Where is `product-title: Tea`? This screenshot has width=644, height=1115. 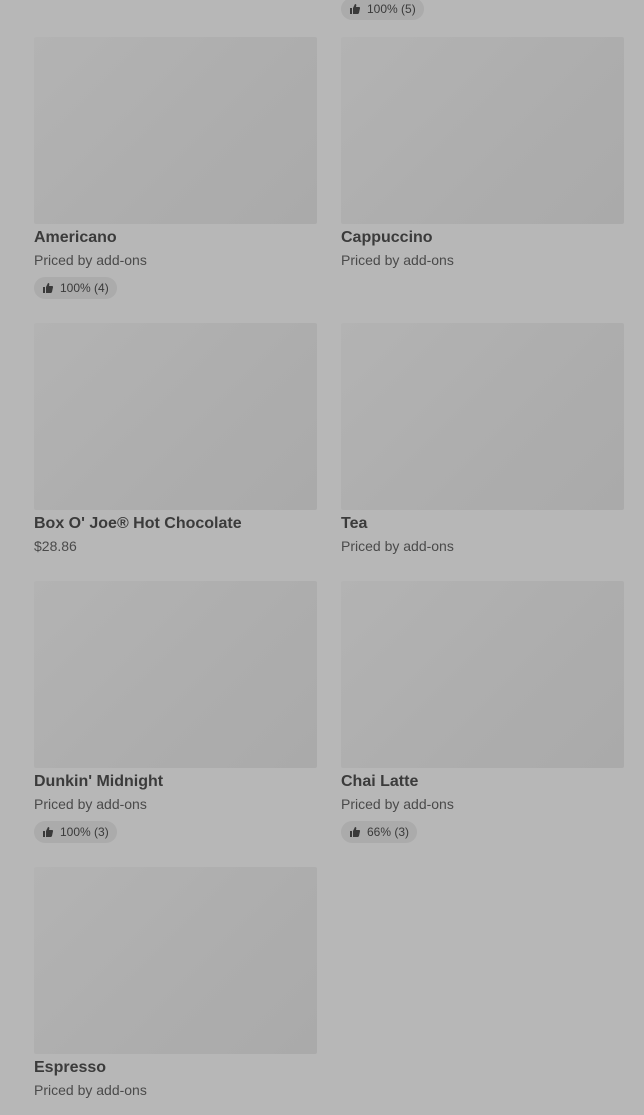
product-title: Tea is located at coordinates (354, 523).